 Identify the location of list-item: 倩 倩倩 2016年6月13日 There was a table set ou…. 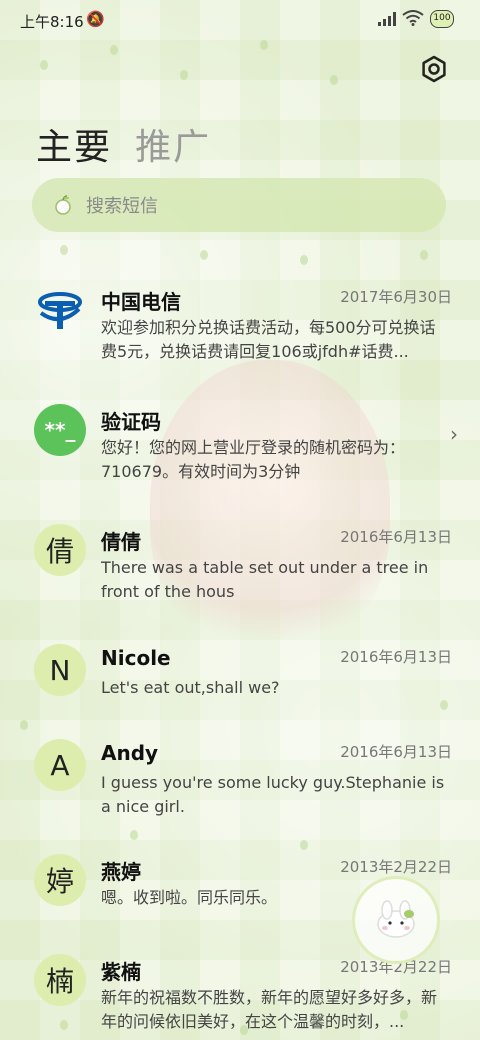
(240, 565).